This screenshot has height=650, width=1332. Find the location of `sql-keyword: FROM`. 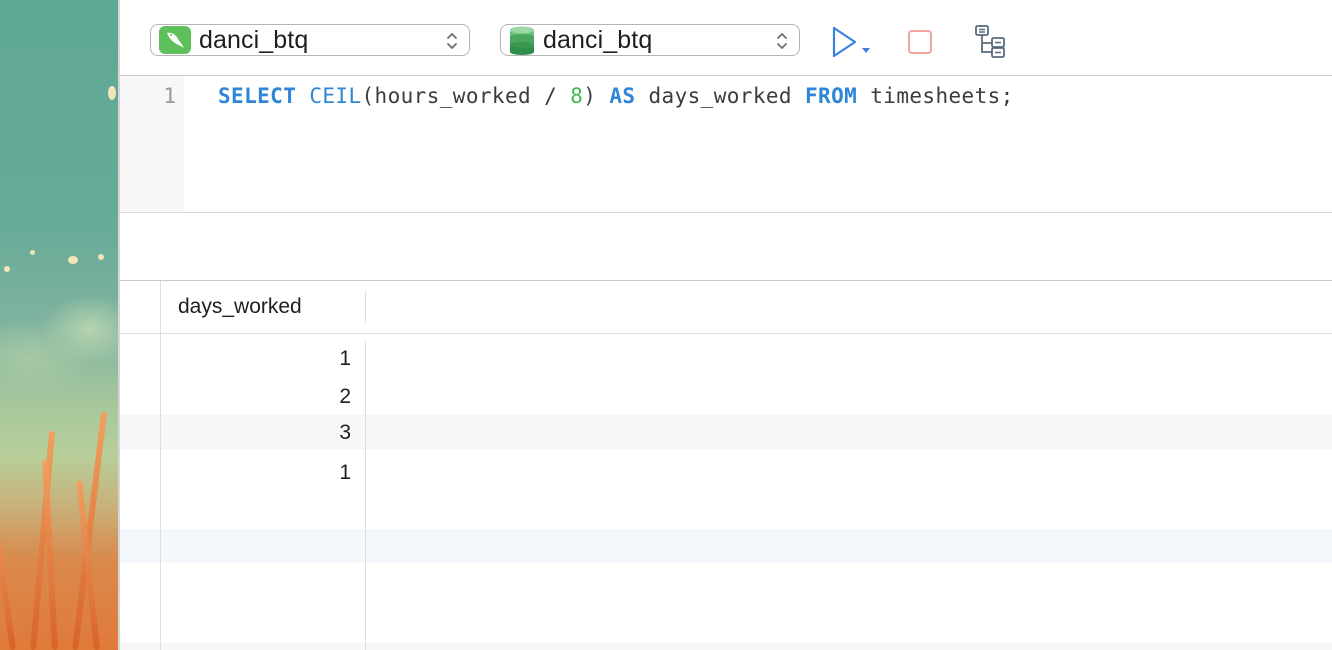

sql-keyword: FROM is located at coordinates (831, 96).